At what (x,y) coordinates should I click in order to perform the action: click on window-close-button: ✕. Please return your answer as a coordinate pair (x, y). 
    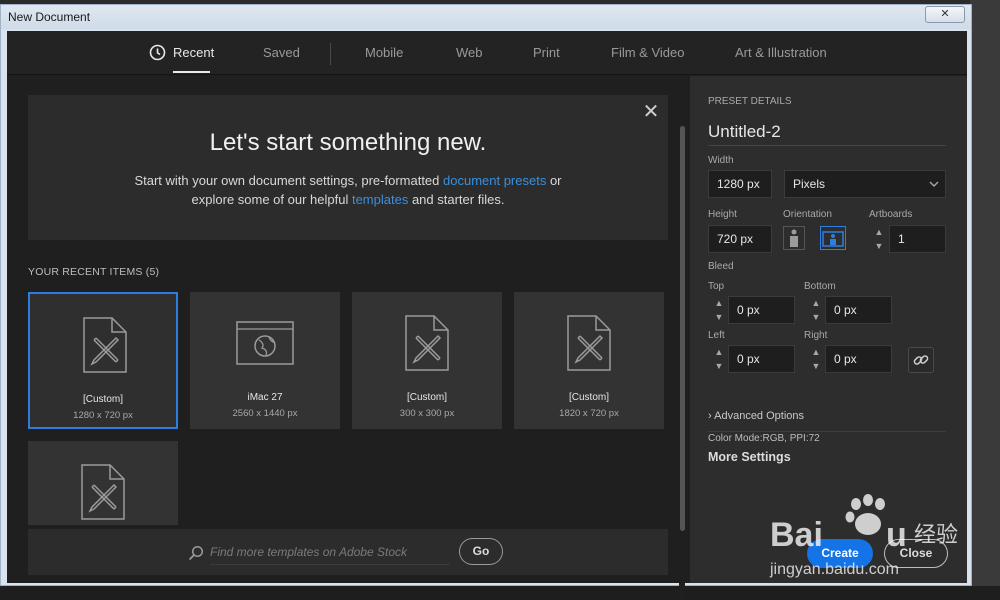
    Looking at the image, I should click on (945, 14).